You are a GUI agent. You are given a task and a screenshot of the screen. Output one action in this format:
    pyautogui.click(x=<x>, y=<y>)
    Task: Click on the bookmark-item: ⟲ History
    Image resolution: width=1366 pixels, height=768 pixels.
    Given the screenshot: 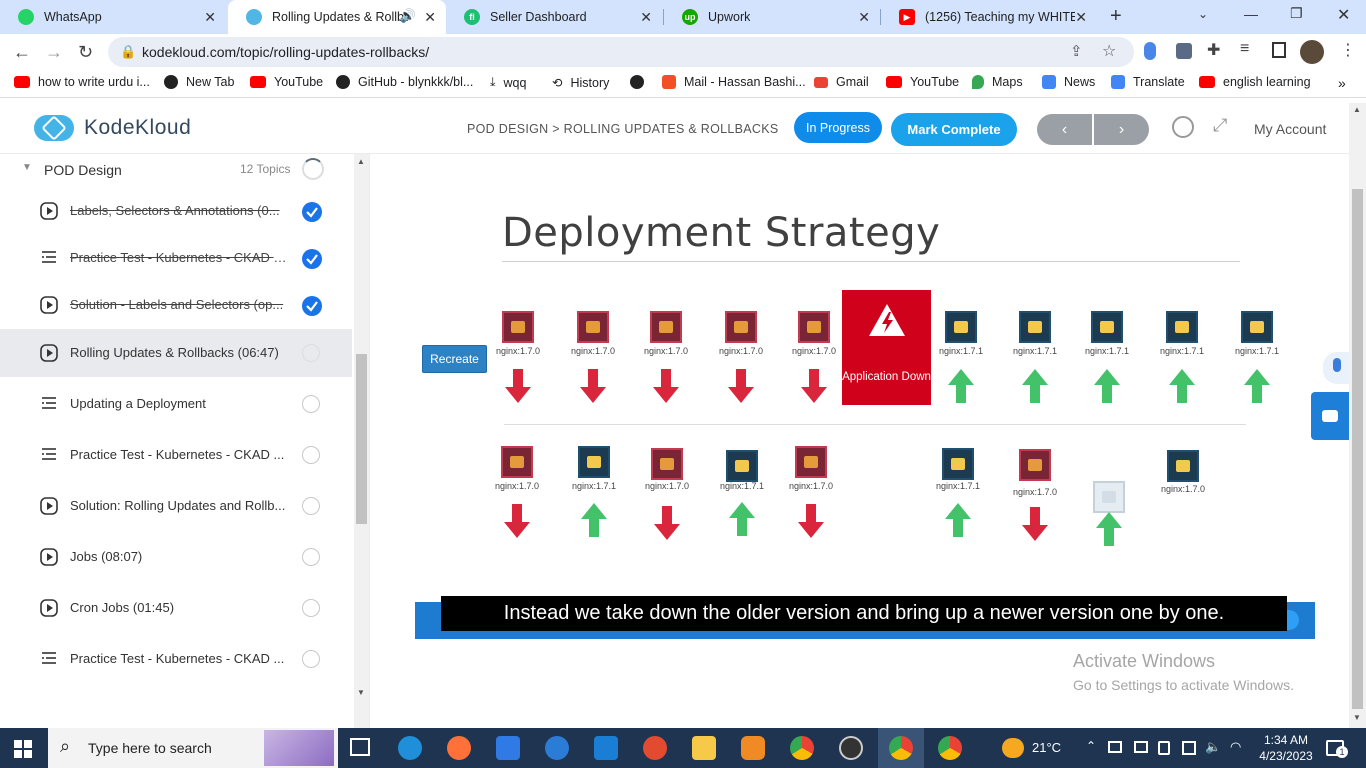 What is the action you would take?
    pyautogui.click(x=580, y=83)
    